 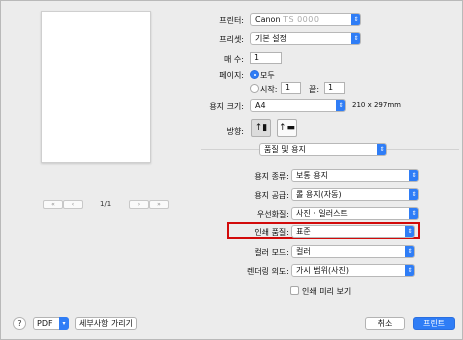 I want to click on last-page-button: », so click(x=159, y=204).